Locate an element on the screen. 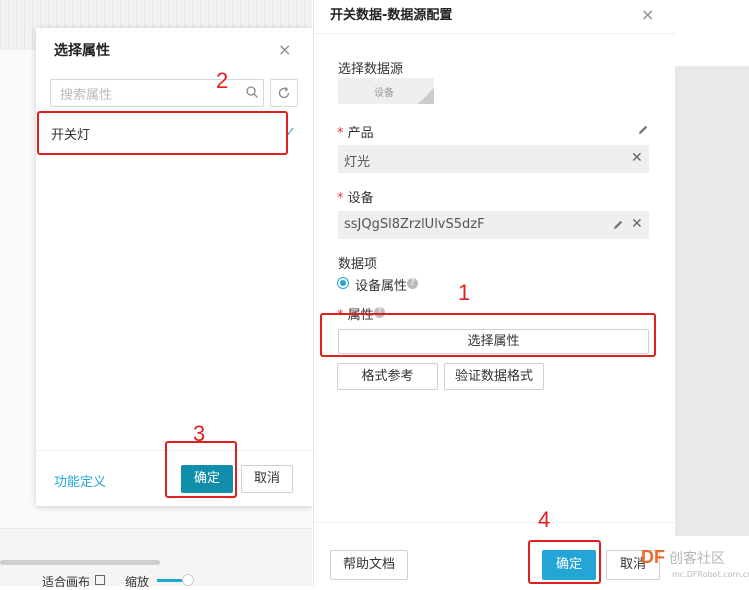 Image resolution: width=749 pixels, height=590 pixels. help-doc-button: 帮助文档 is located at coordinates (369, 565).